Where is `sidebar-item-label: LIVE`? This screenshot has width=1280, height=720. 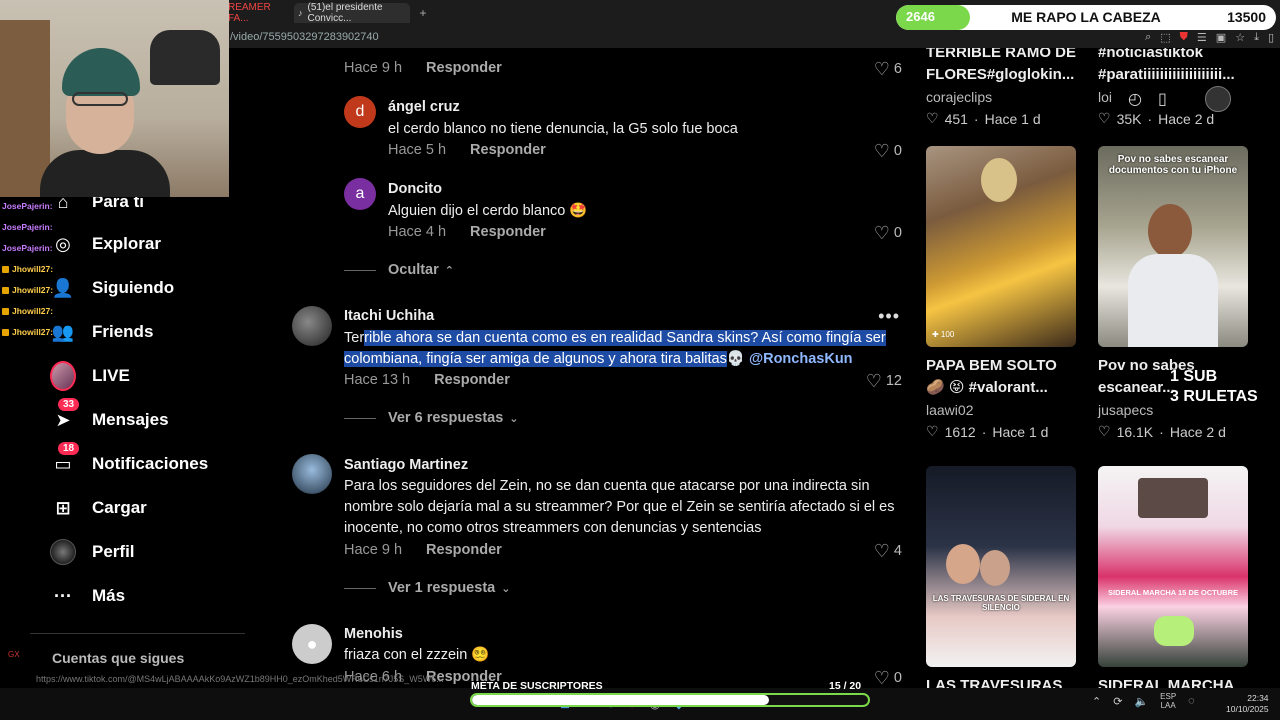
sidebar-item-label: LIVE is located at coordinates (111, 375).